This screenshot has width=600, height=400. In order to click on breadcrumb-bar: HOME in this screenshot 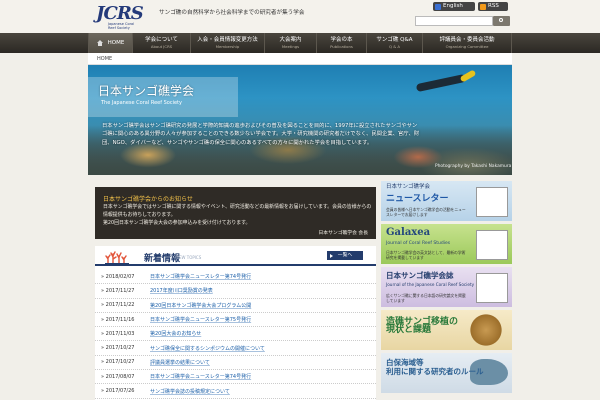, I will do `click(300, 59)`.